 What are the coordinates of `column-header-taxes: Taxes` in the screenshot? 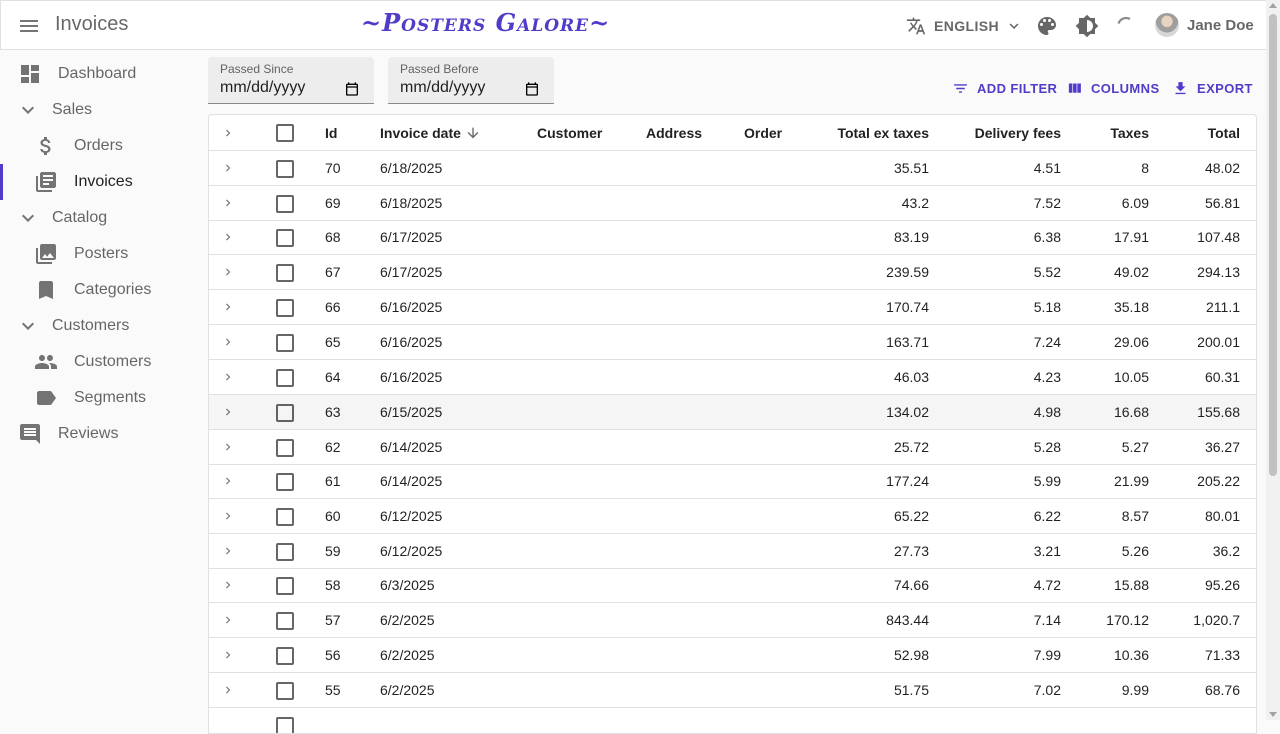 It's located at (1109, 133).